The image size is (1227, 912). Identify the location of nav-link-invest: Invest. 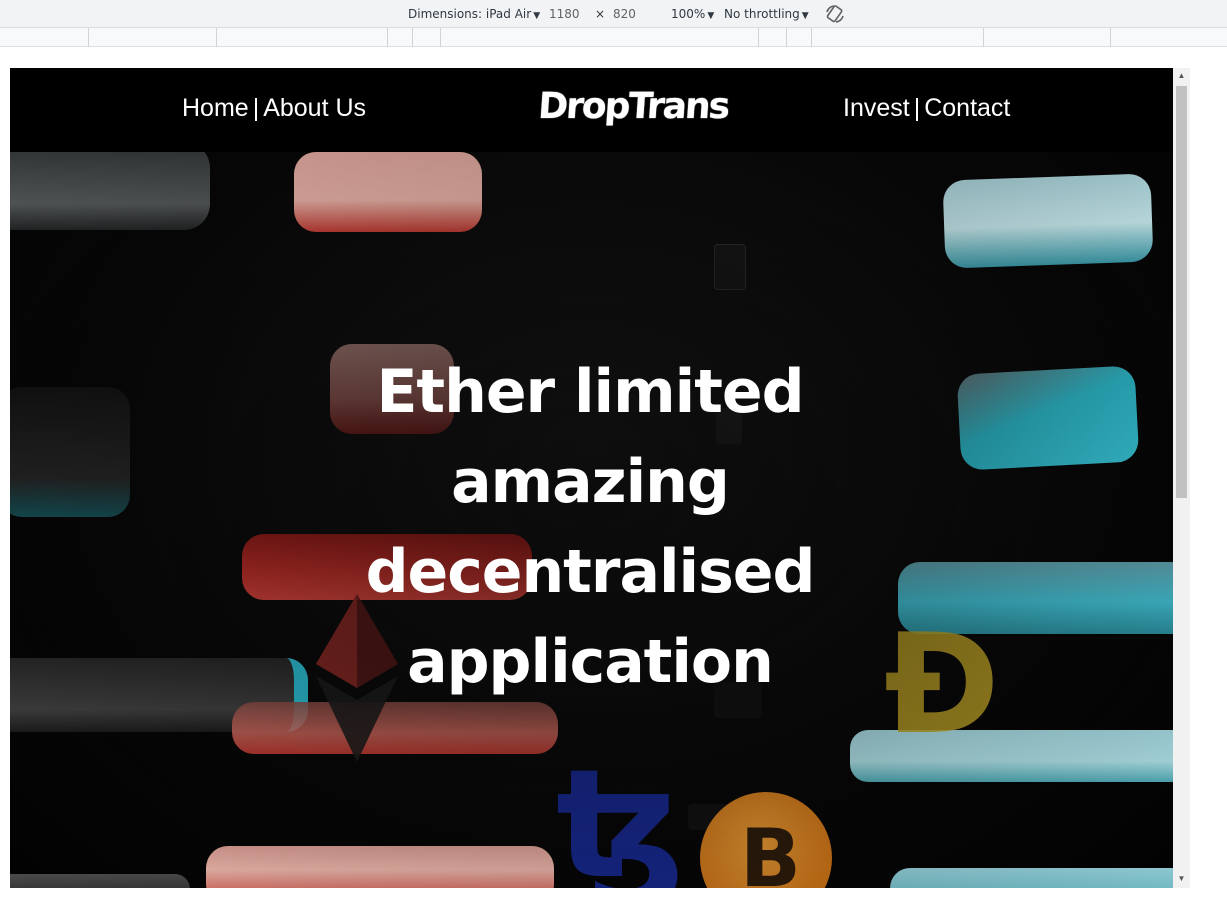
(876, 108).